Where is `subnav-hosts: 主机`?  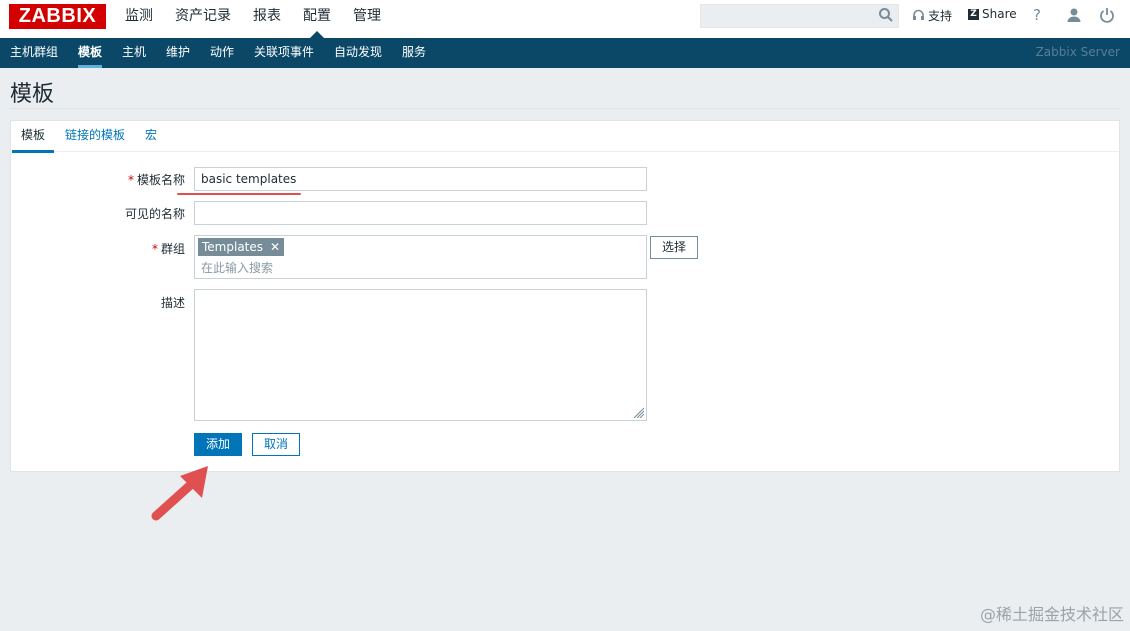
subnav-hosts: 主机 is located at coordinates (134, 53).